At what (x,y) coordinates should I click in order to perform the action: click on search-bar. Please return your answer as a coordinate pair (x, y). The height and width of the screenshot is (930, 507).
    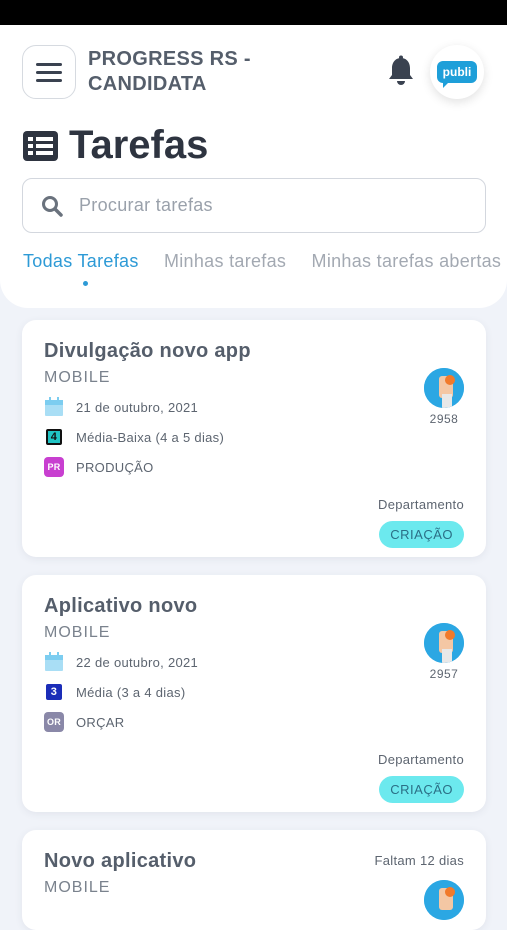
    Looking at the image, I should click on (254, 205).